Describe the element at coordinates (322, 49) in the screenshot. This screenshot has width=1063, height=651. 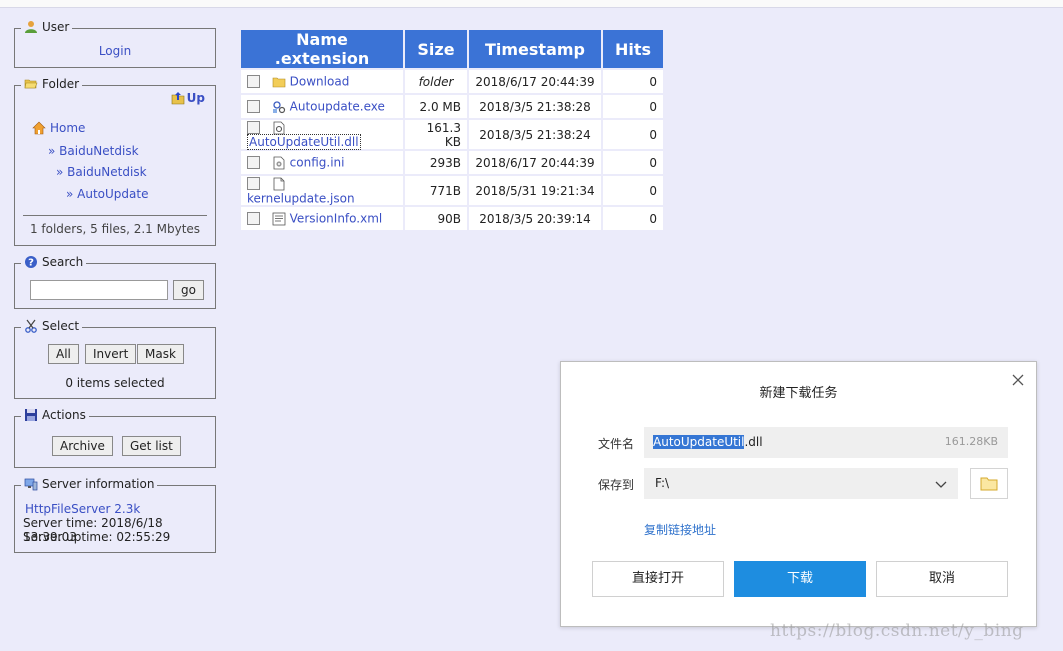
I see `column-header-name: Name .extension` at that location.